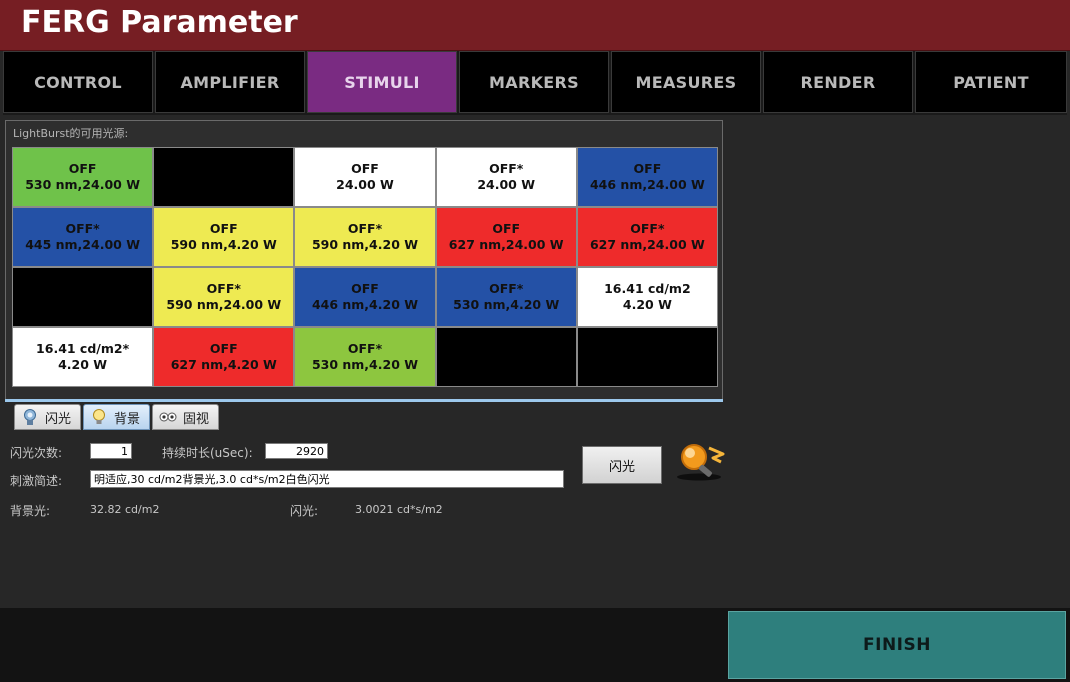 This screenshot has height=682, width=1070. I want to click on background-value: 32.82 cd/m2, so click(125, 509).